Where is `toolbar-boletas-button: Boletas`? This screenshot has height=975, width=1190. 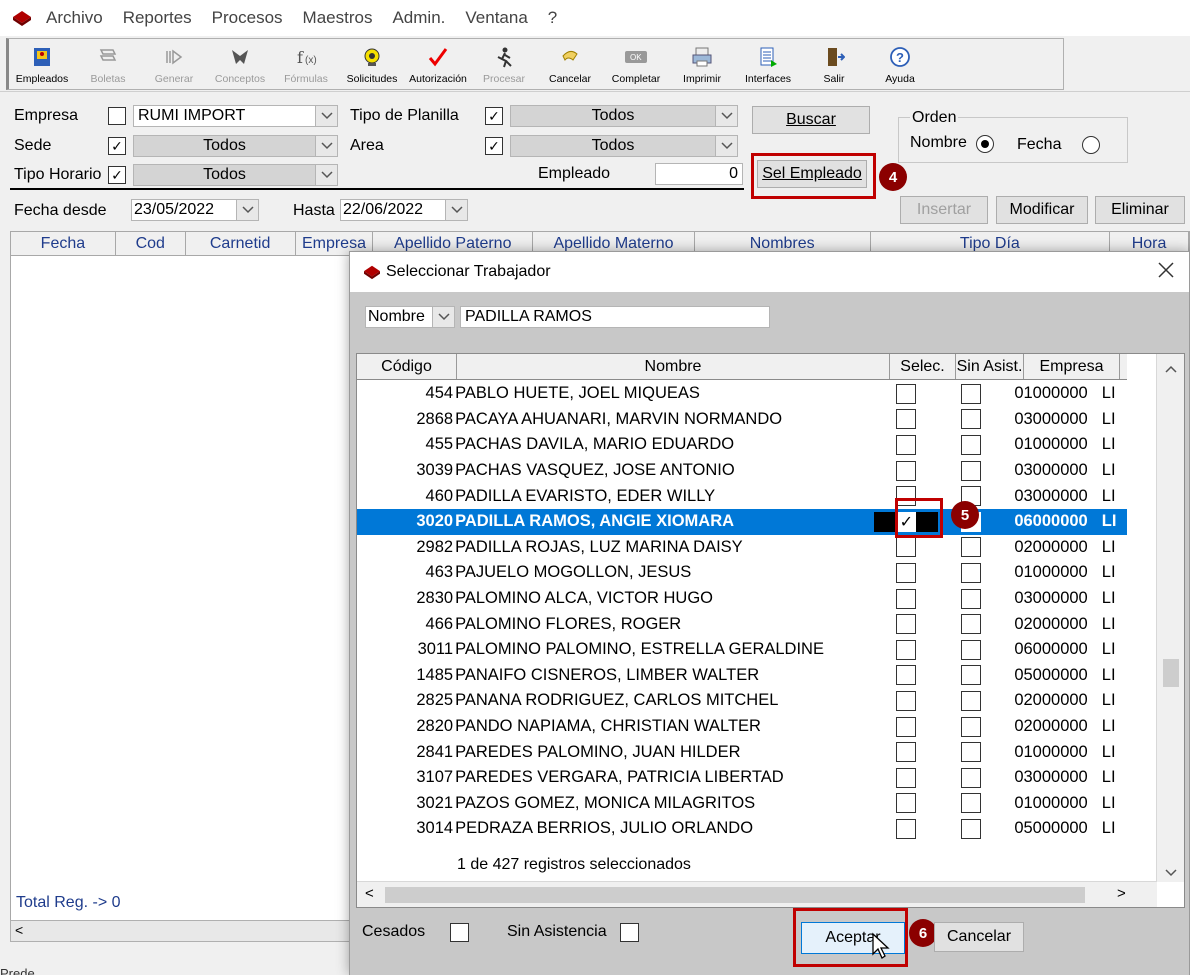
toolbar-boletas-button: Boletas is located at coordinates (108, 64).